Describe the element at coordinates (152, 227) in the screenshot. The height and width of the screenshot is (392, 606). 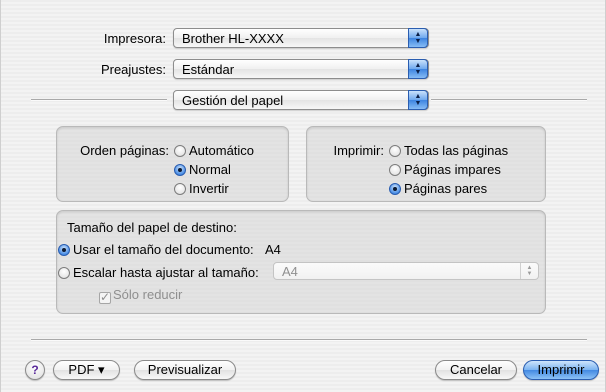
I see `destination-title: Tamaño del papel de destino:` at that location.